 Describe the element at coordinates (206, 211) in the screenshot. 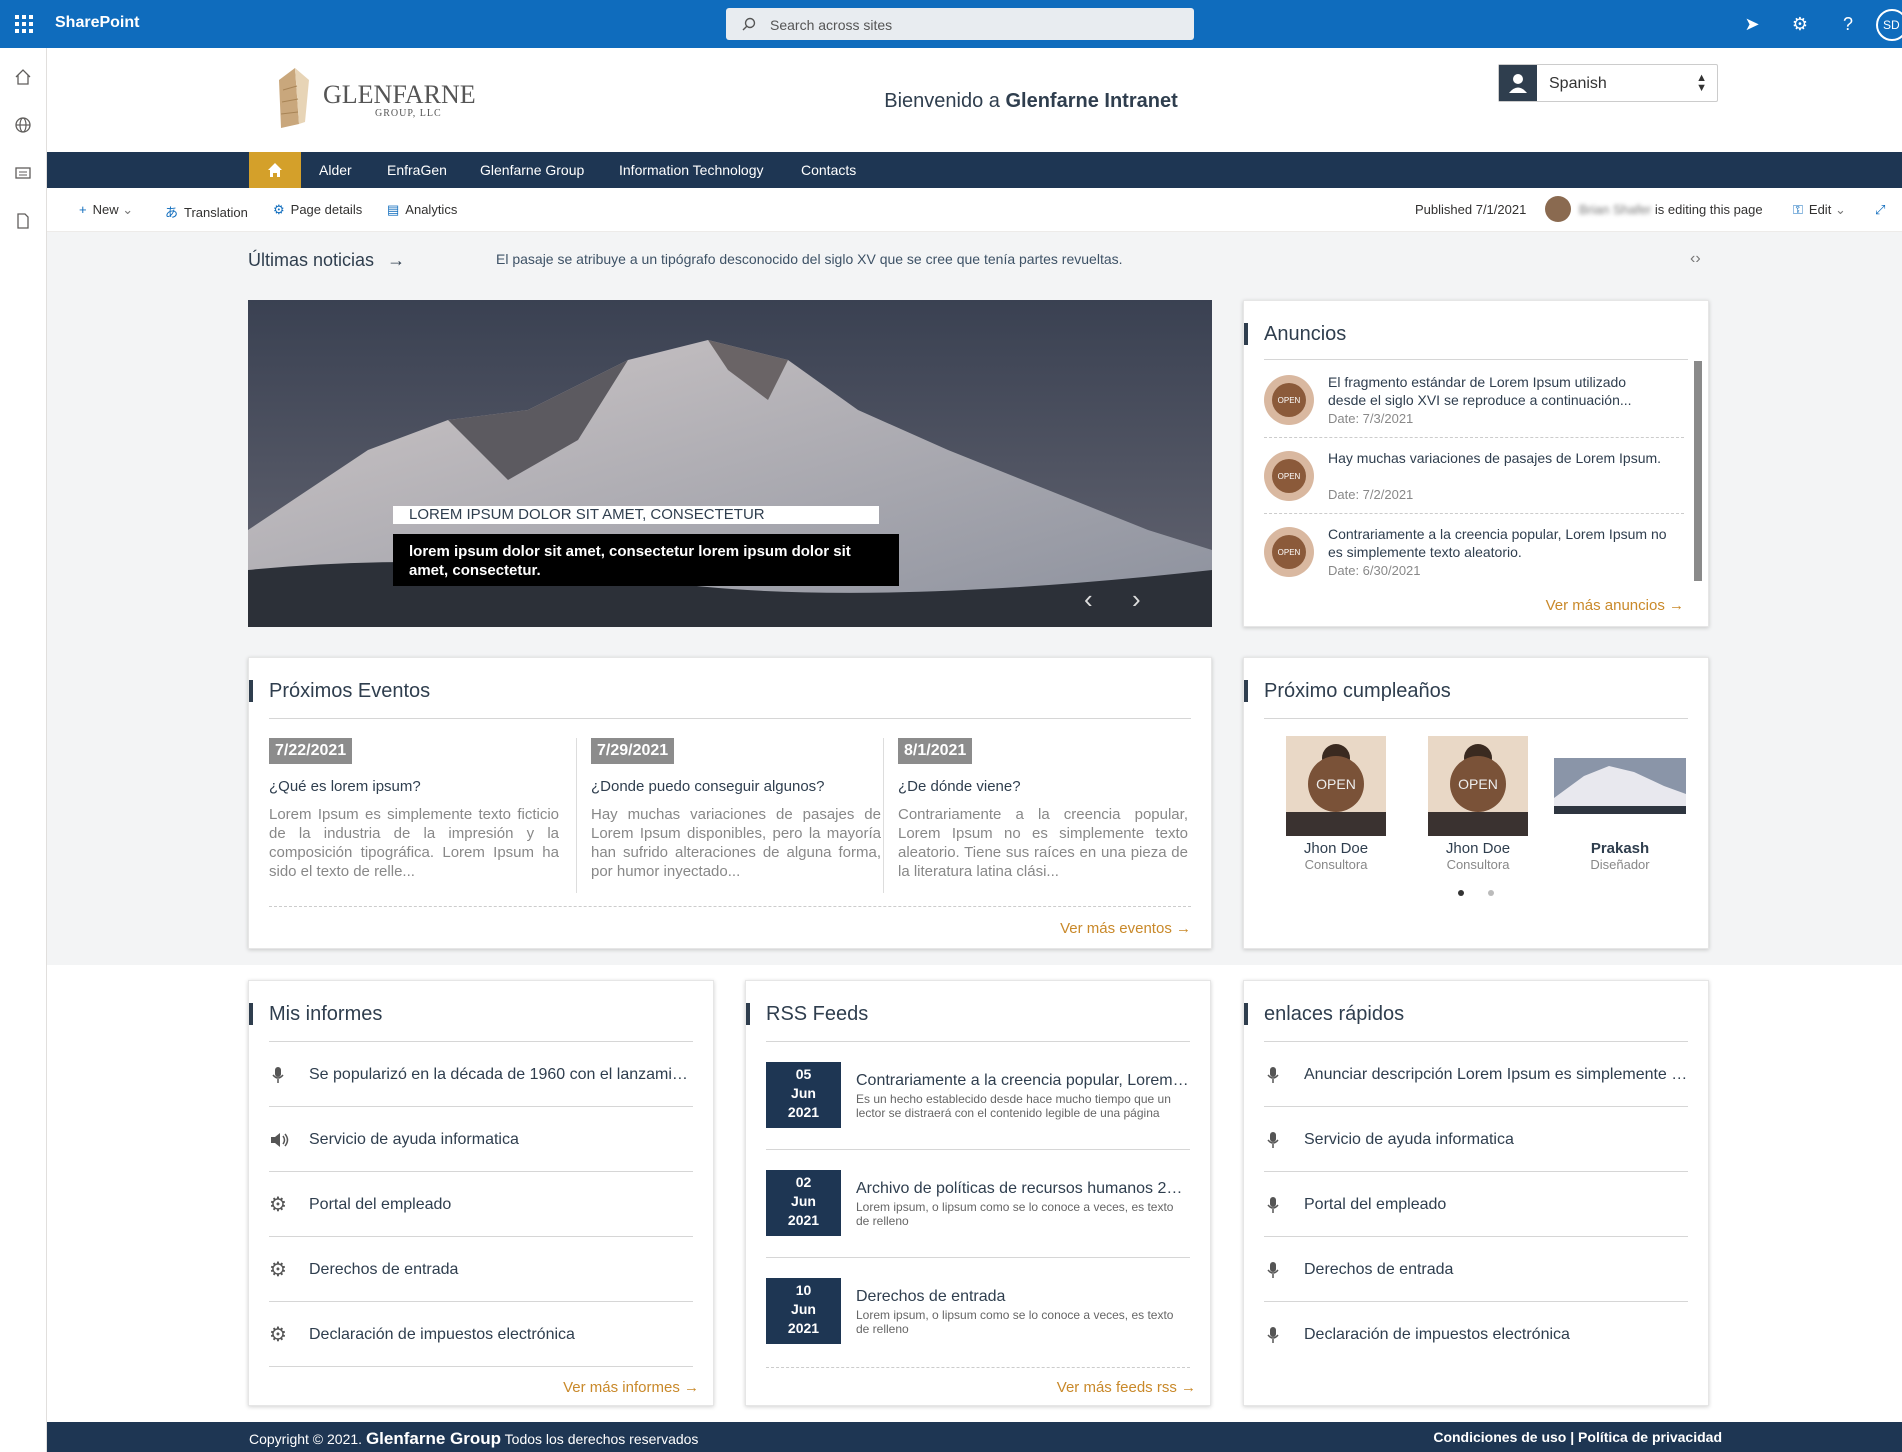

I see `translation-button: あ Translation` at that location.